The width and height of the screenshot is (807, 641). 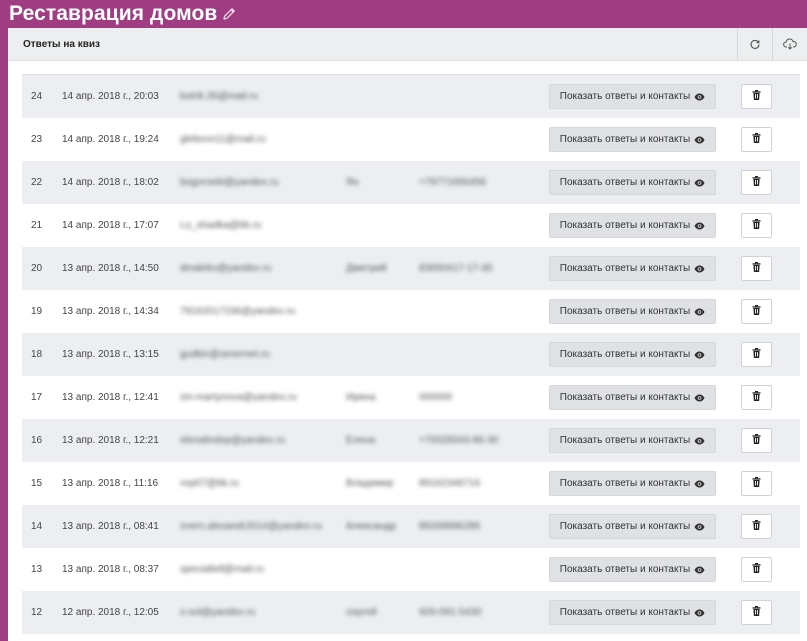 What do you see at coordinates (361, 612) in the screenshot?
I see `row-name: сергей` at bounding box center [361, 612].